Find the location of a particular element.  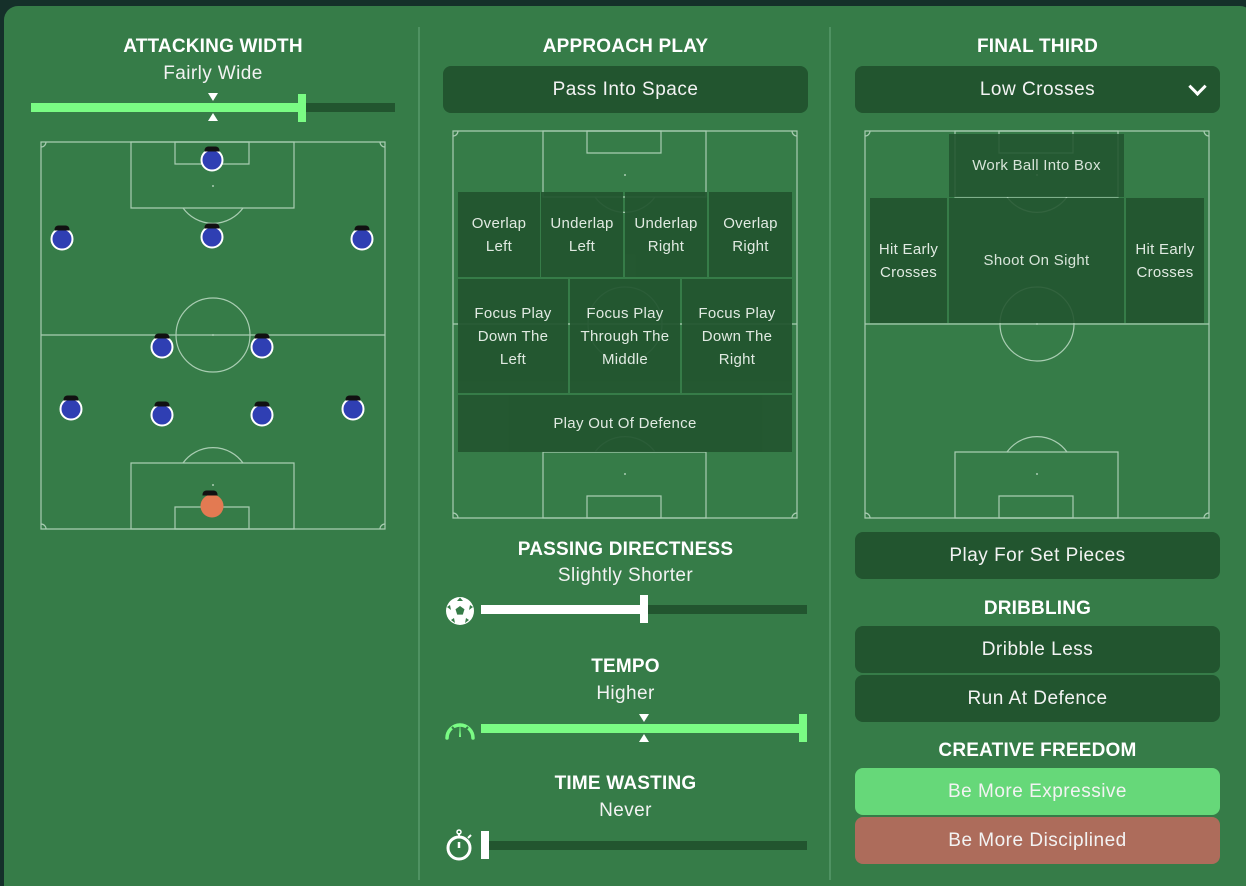

speedometer-icon is located at coordinates (460, 731).